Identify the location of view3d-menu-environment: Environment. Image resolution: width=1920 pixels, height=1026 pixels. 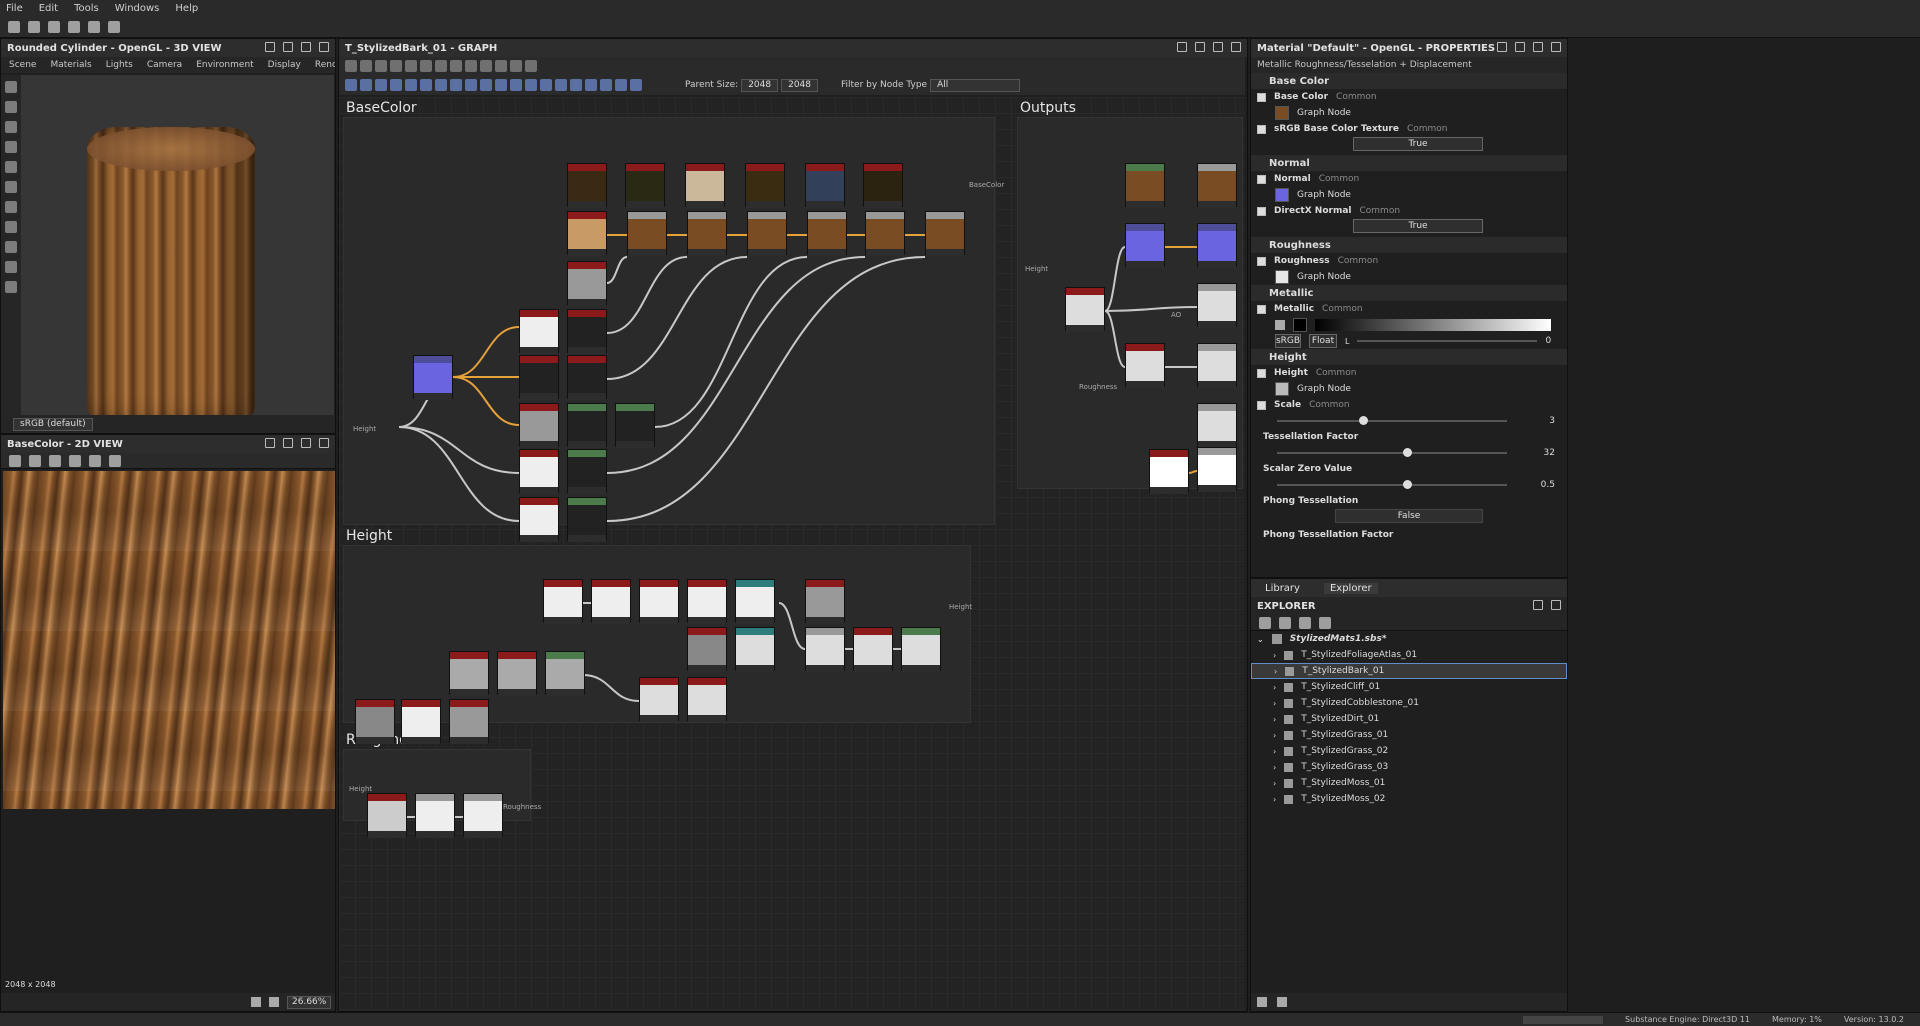
(224, 65).